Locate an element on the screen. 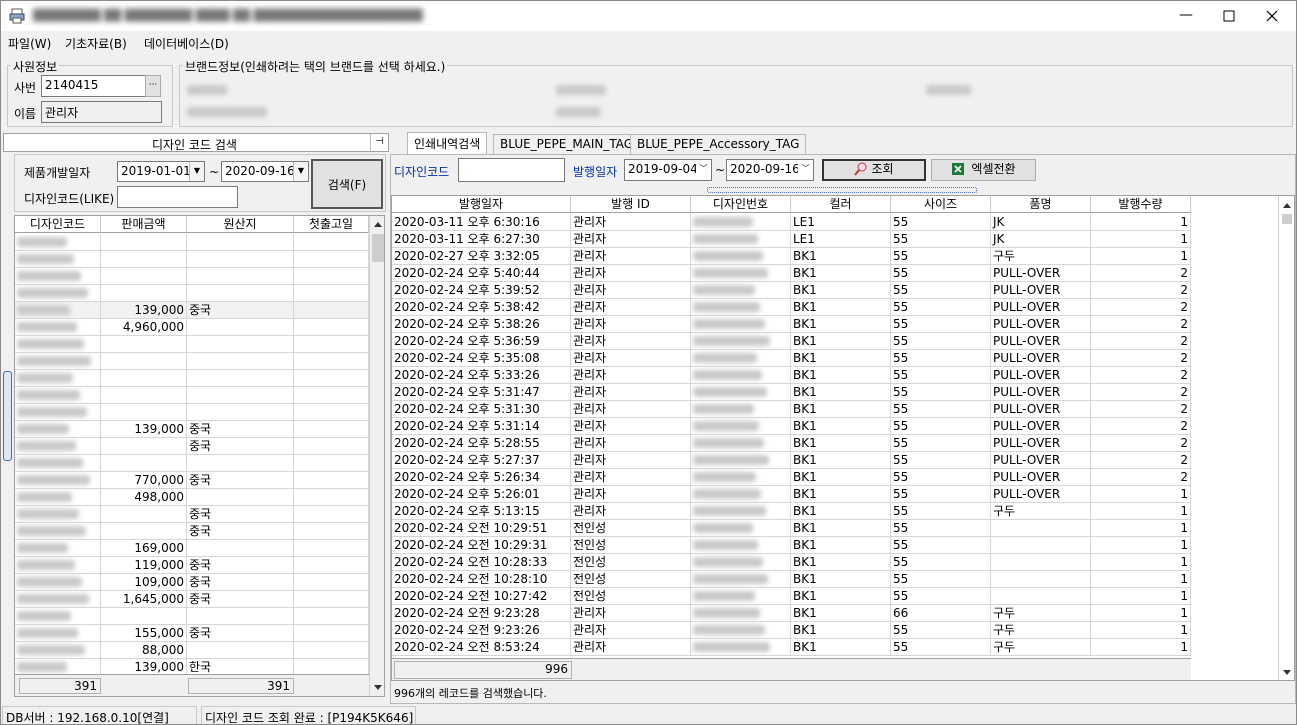 Image resolution: width=1297 pixels, height=725 pixels. col-header-item-name: 품명 is located at coordinates (1041, 204).